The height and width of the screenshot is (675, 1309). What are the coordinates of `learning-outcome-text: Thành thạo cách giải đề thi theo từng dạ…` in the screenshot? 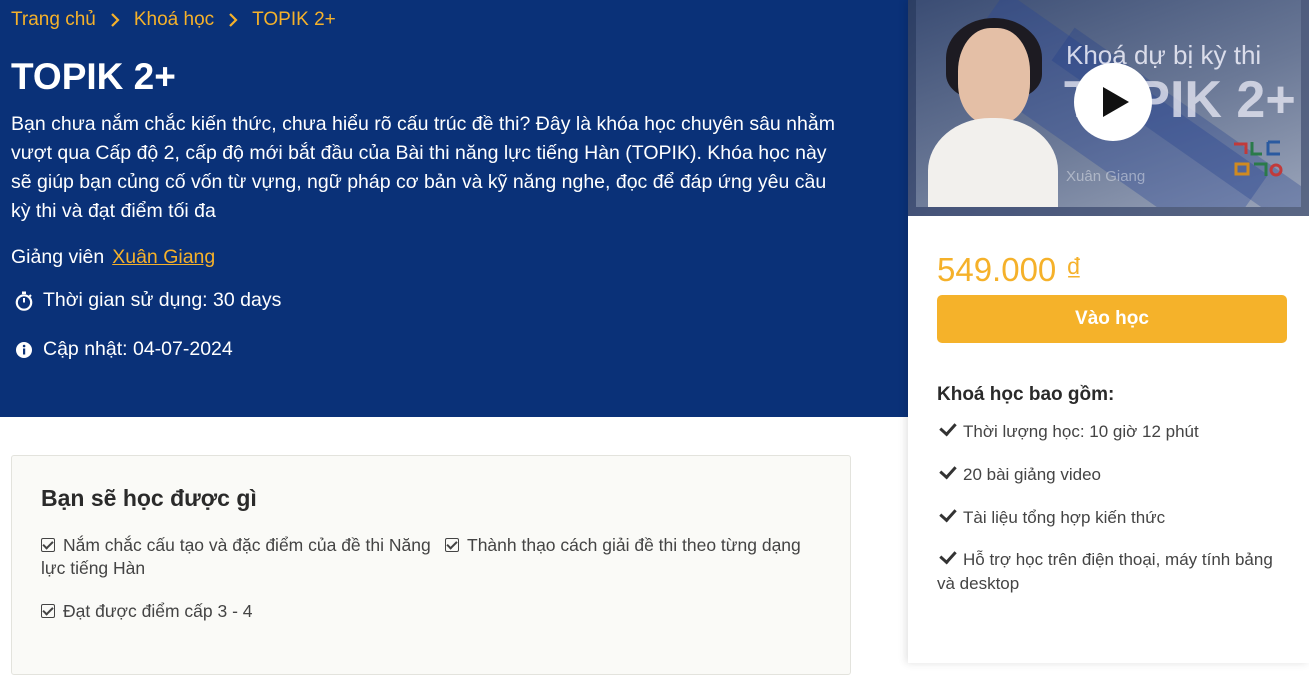 It's located at (634, 545).